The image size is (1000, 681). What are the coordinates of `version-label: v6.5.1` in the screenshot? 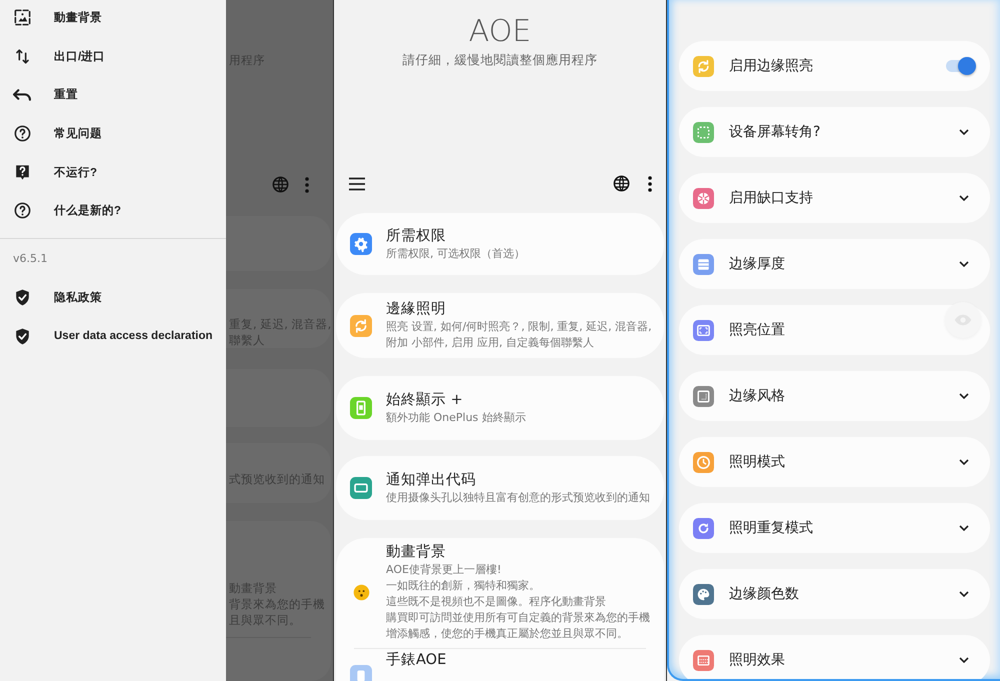 It's located at (30, 259).